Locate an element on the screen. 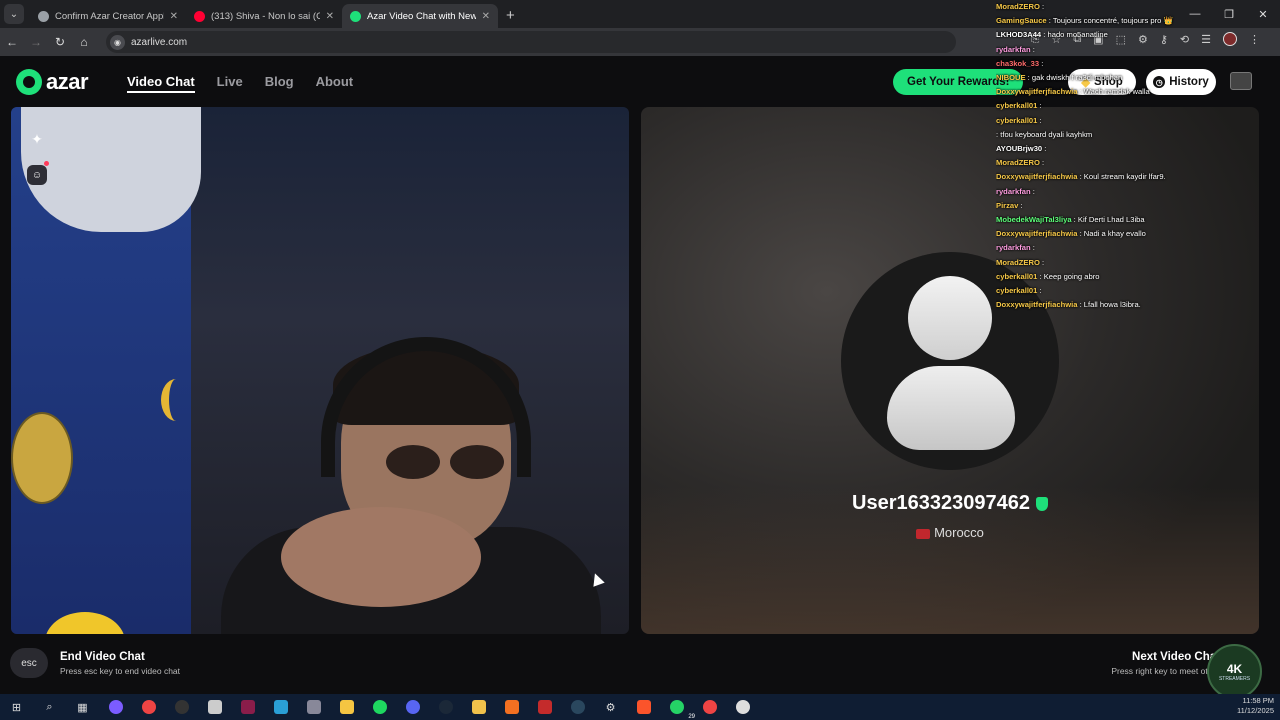  chat-username: LKHOD3A44 is located at coordinates (1019, 35).